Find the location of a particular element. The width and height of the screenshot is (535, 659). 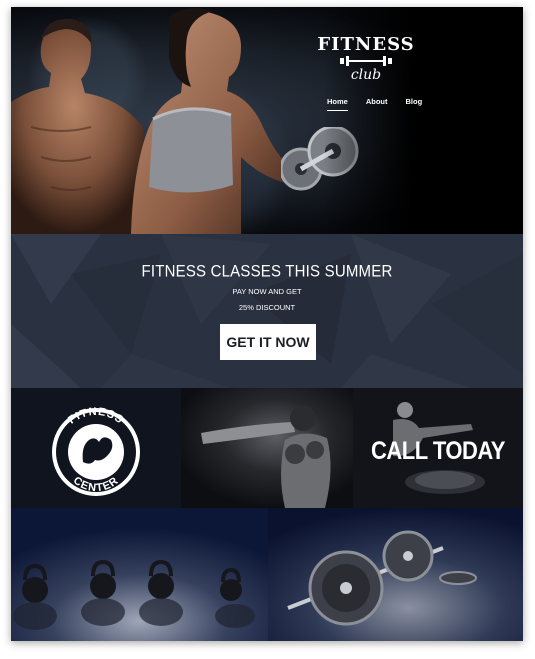

main-nav: Home About Blog is located at coordinates (374, 104).